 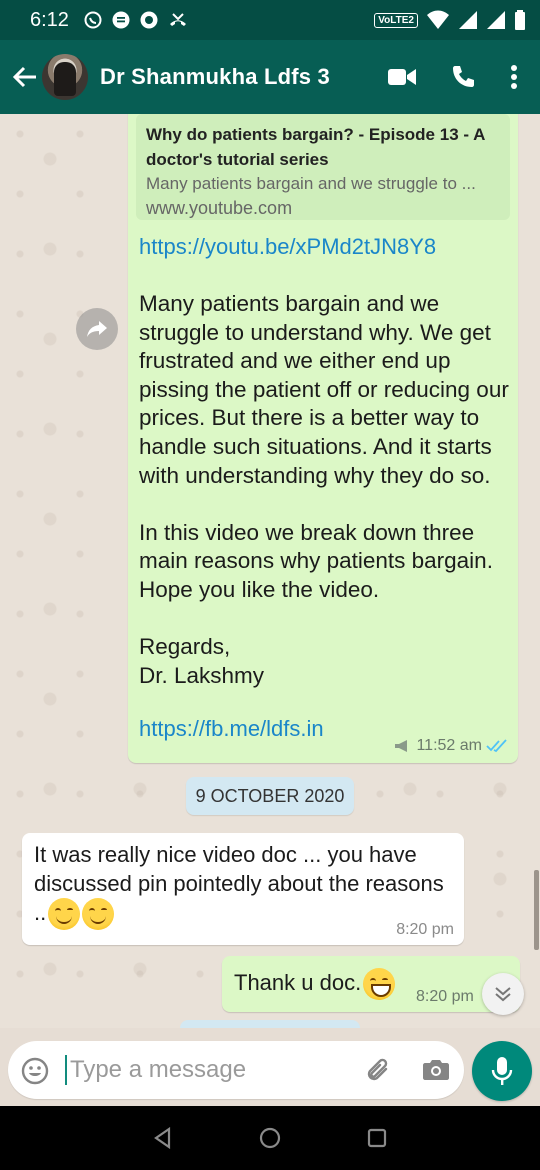 I want to click on contact-avatar, so click(x=65, y=77).